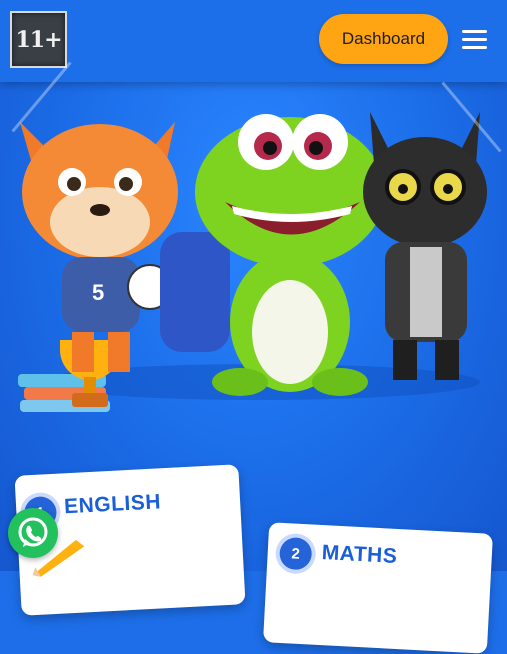 The image size is (507, 654). I want to click on english-card-title: ENGLISH, so click(112, 504).